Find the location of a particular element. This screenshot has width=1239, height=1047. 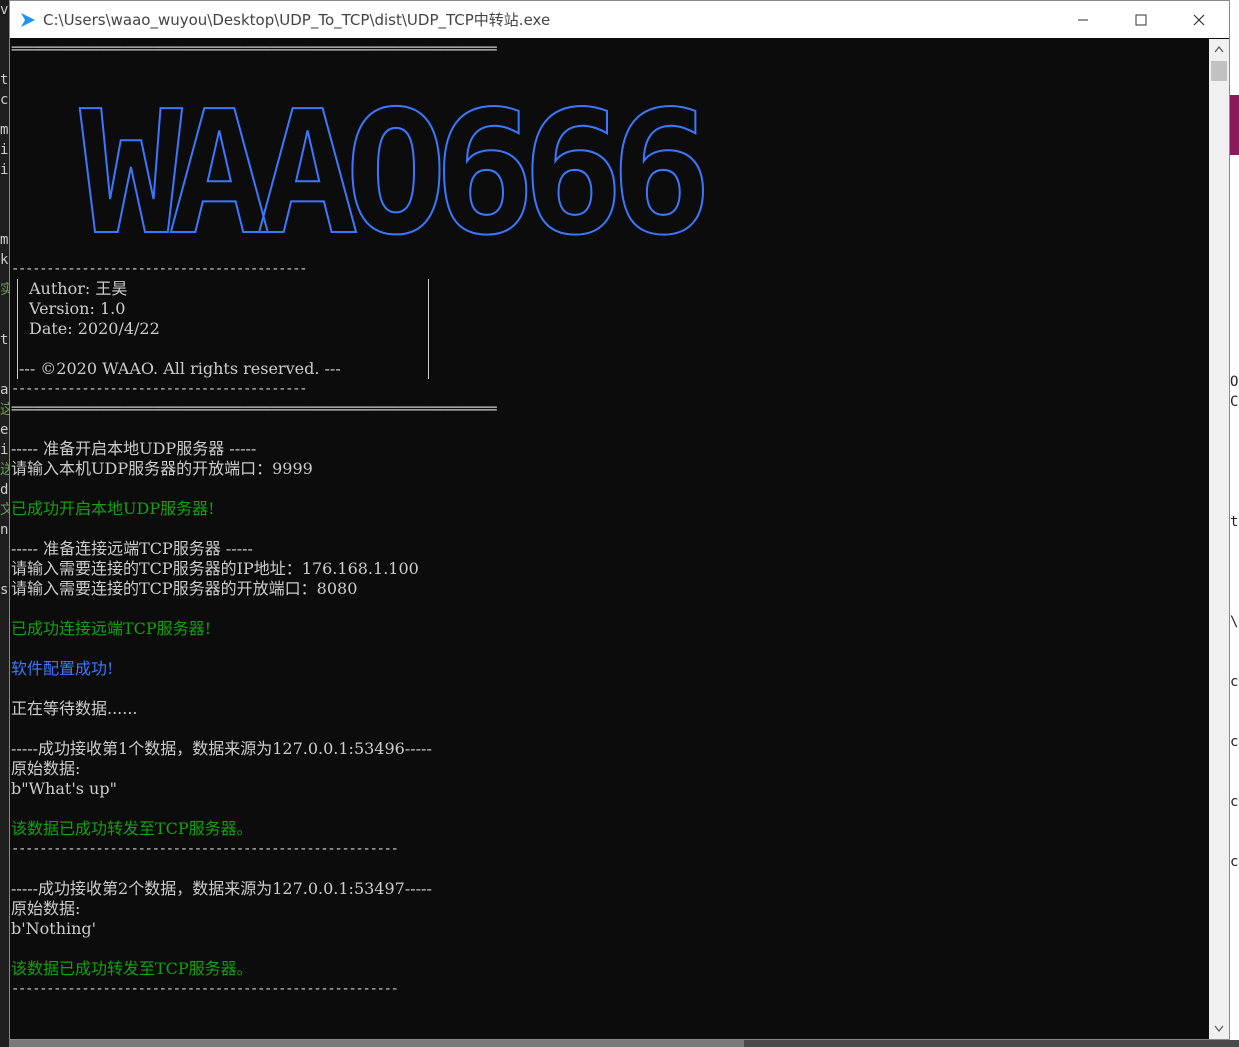

background-text-fragment: \ is located at coordinates (1234, 622).